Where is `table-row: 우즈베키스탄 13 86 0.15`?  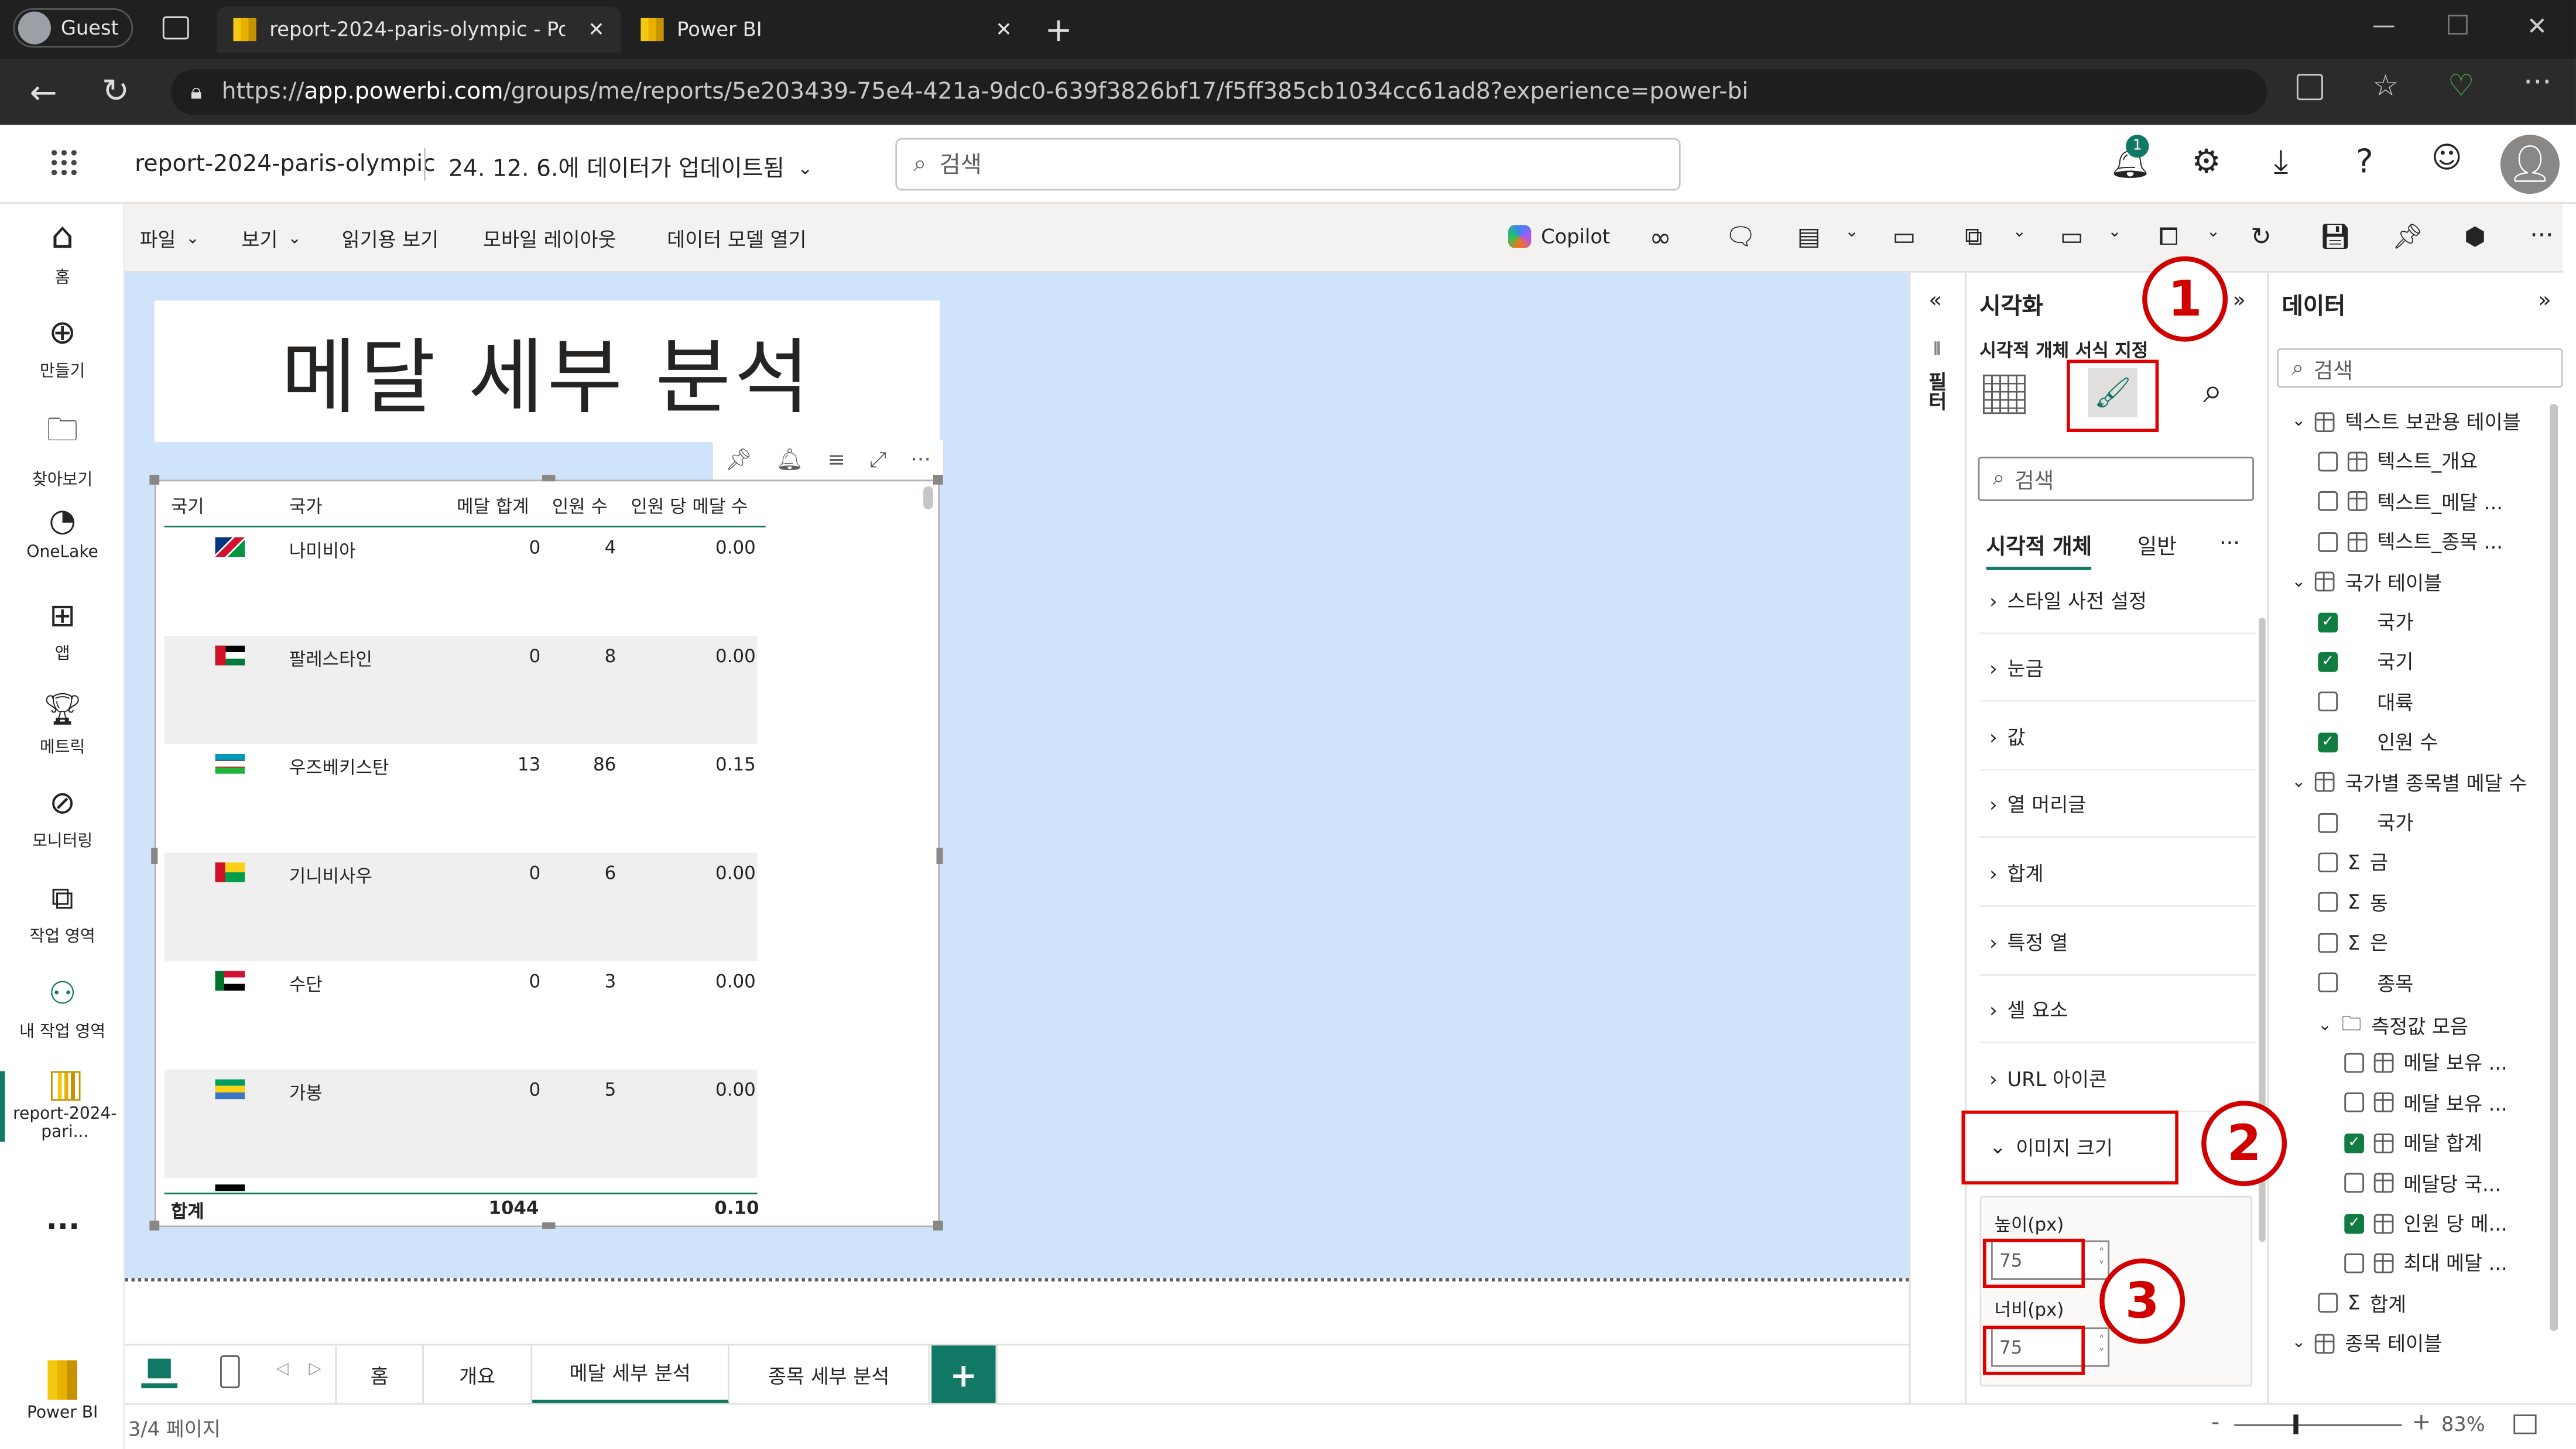 table-row: 우즈베키스탄 13 86 0.15 is located at coordinates (461, 798).